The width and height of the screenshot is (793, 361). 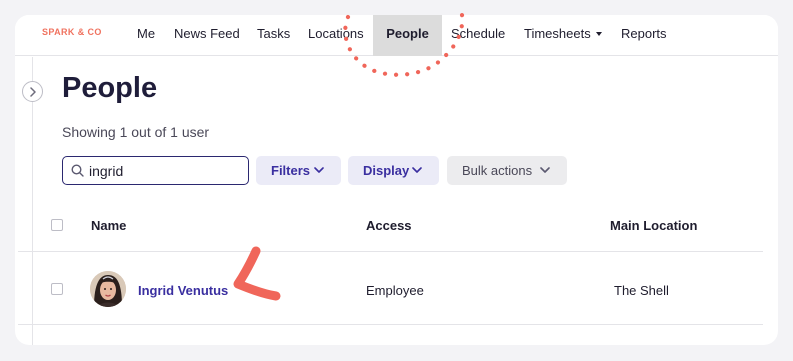 I want to click on sidebar-toggle-button, so click(x=32, y=91).